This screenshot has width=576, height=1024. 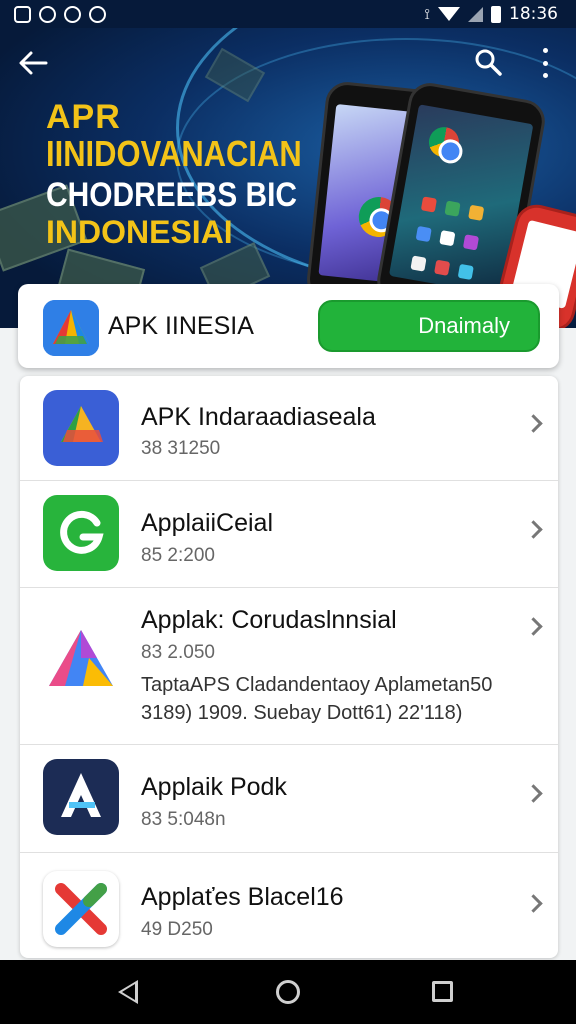 What do you see at coordinates (442, 991) in the screenshot?
I see `nav-recents-icon` at bounding box center [442, 991].